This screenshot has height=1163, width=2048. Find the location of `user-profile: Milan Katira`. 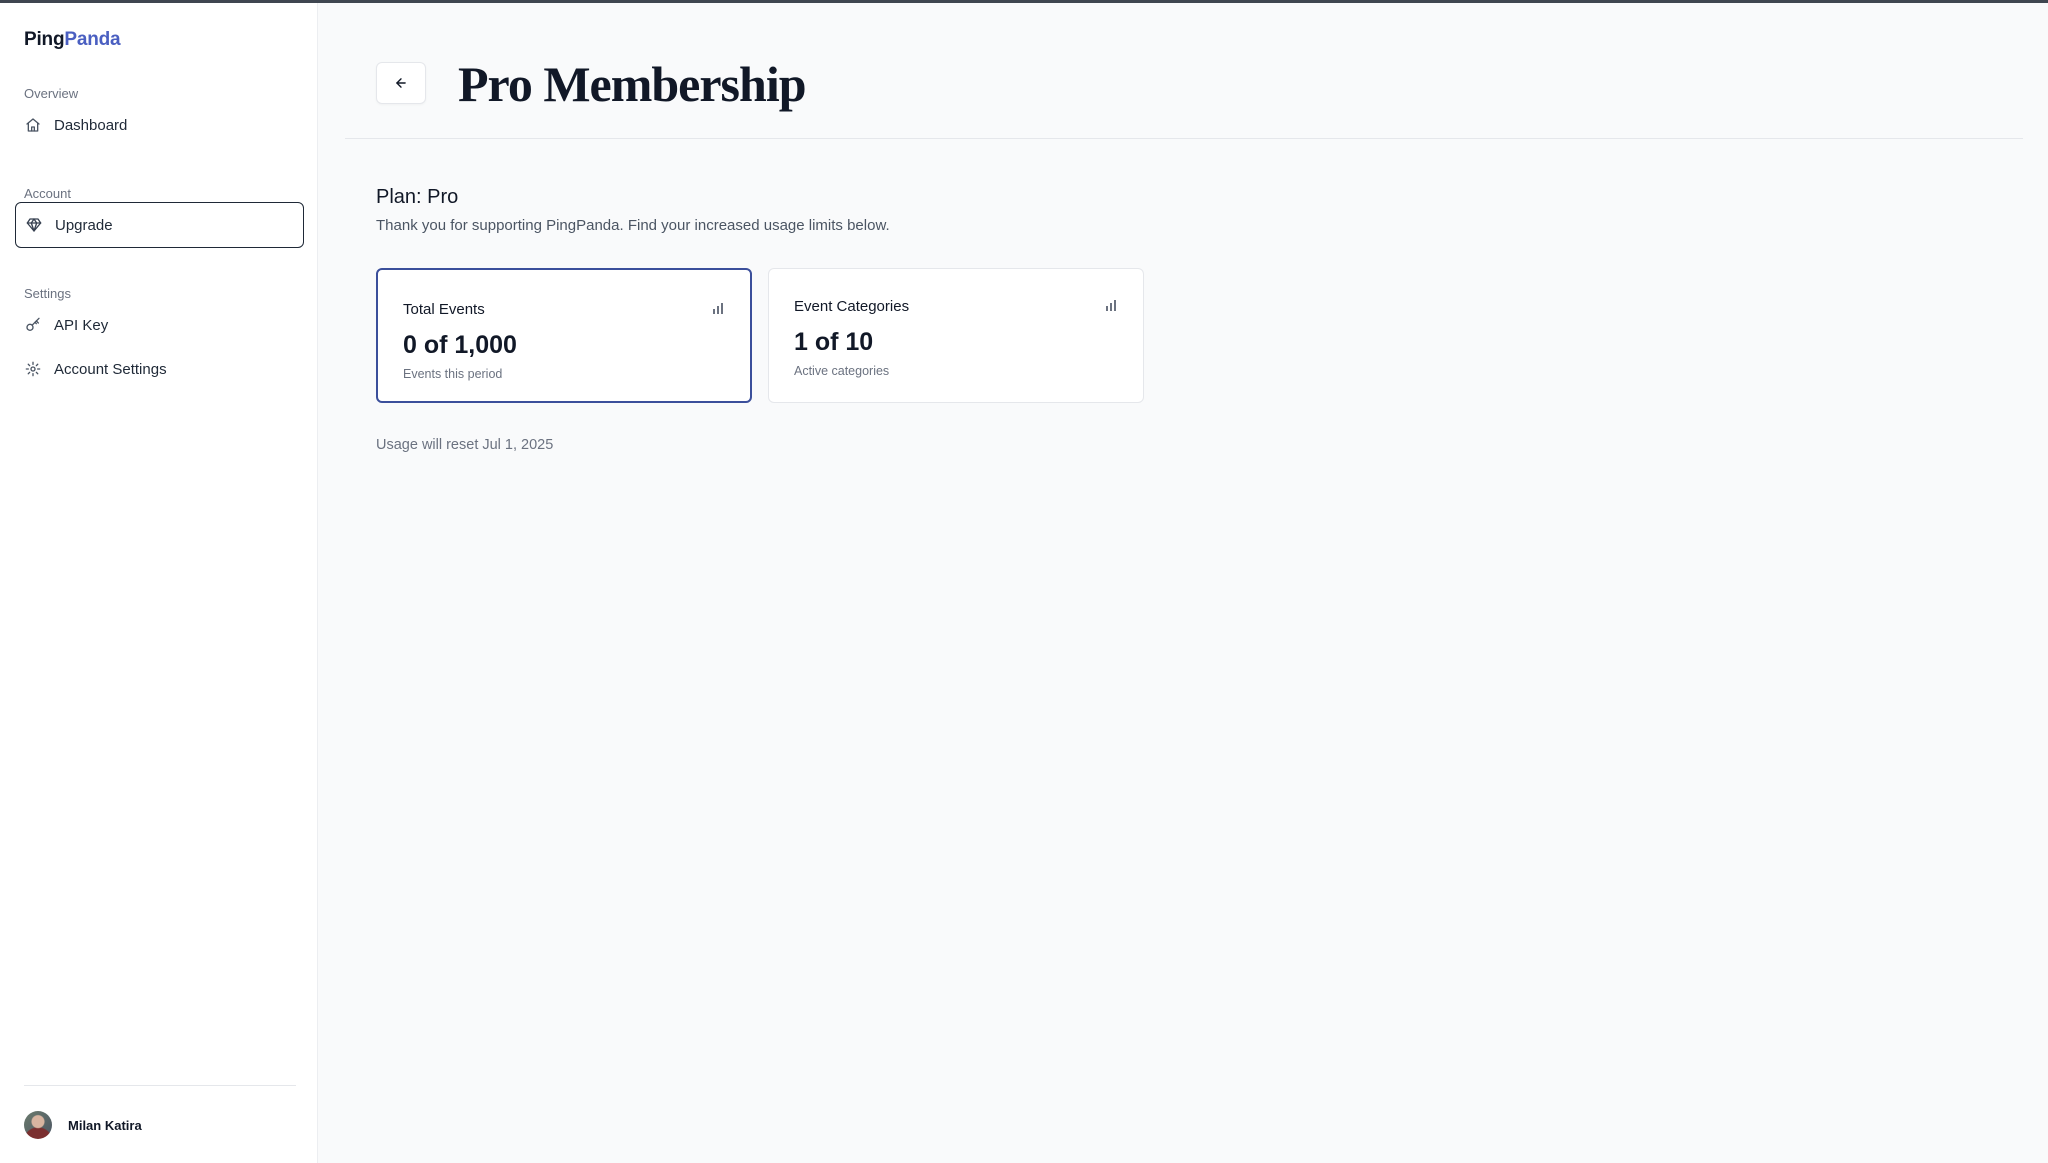

user-profile: Milan Katira is located at coordinates (83, 1125).